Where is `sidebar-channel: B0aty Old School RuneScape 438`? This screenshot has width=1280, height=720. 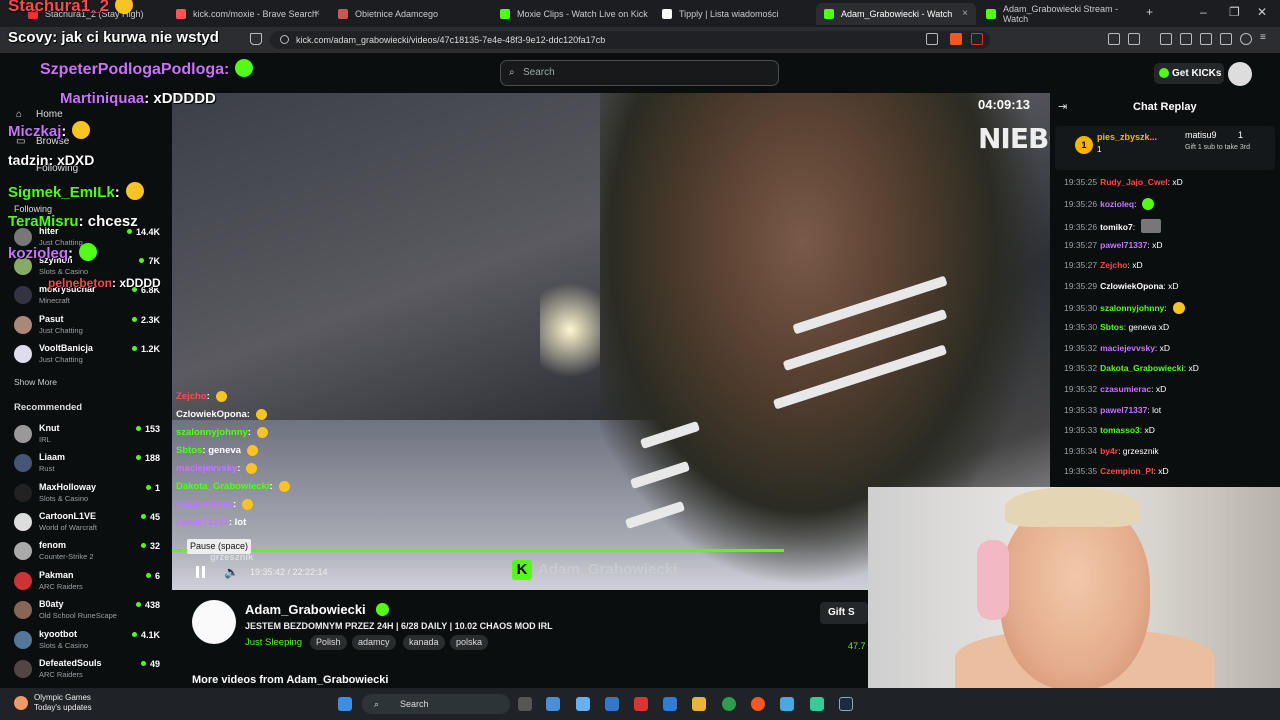
sidebar-channel: B0aty Old School RuneScape 438 is located at coordinates (89, 611).